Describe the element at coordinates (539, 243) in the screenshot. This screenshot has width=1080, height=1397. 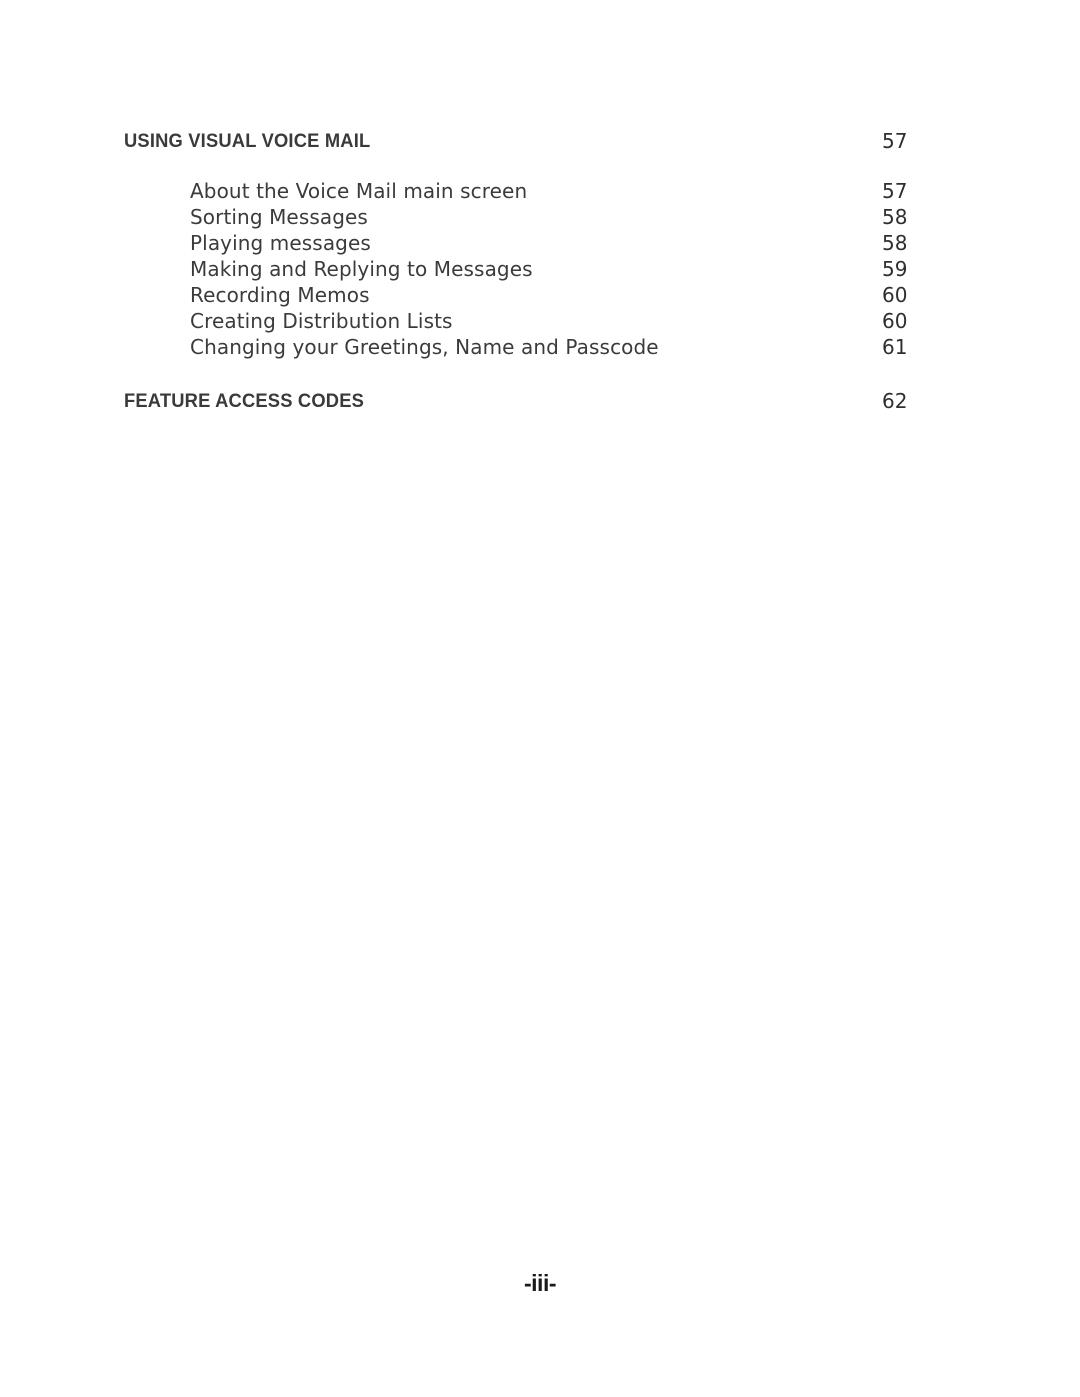
I see `toc-entry: Playing messages 58` at that location.